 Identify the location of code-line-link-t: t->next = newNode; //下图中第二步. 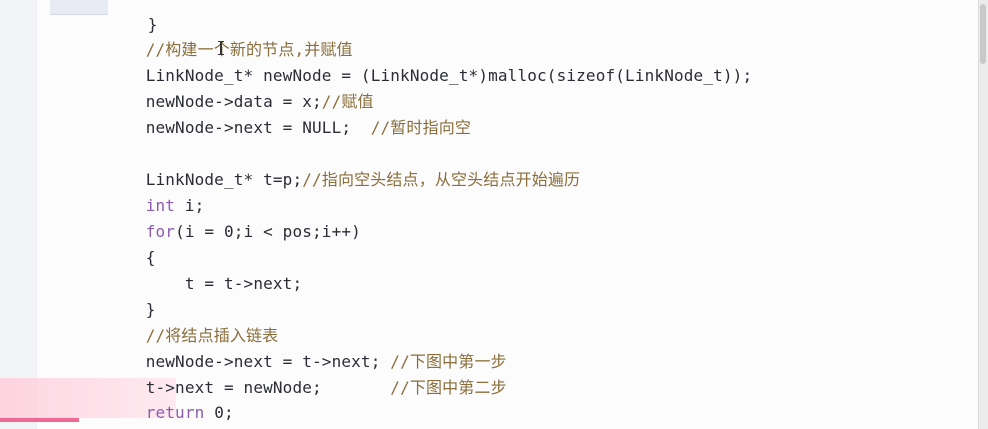
(297, 376).